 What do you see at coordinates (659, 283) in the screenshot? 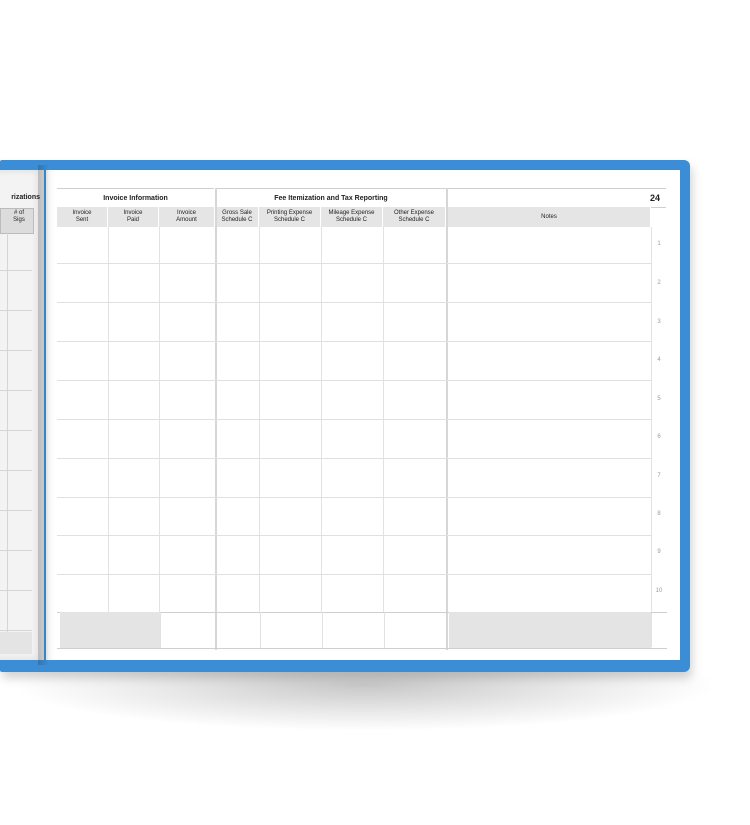
I see `row-number: 2` at bounding box center [659, 283].